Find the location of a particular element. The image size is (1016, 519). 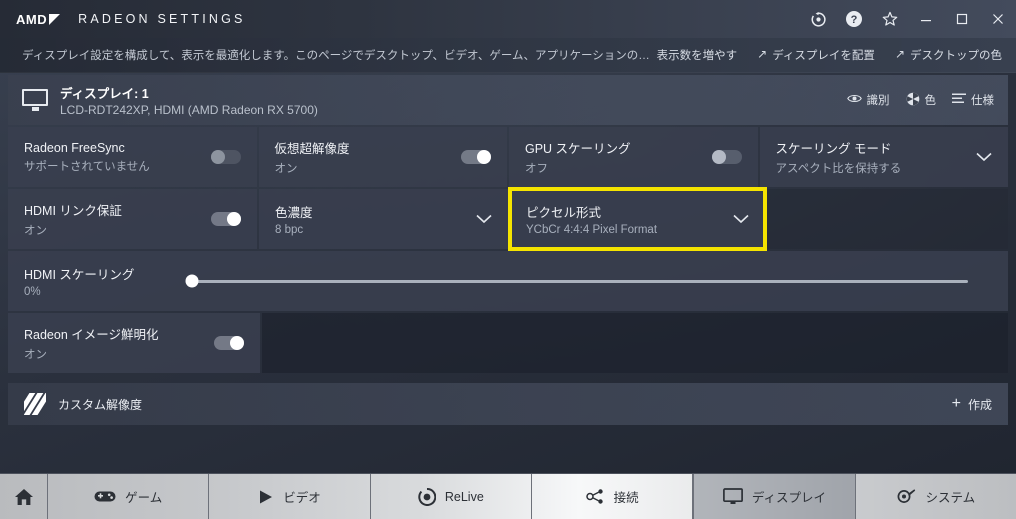

color-button: 色 is located at coordinates (921, 100).